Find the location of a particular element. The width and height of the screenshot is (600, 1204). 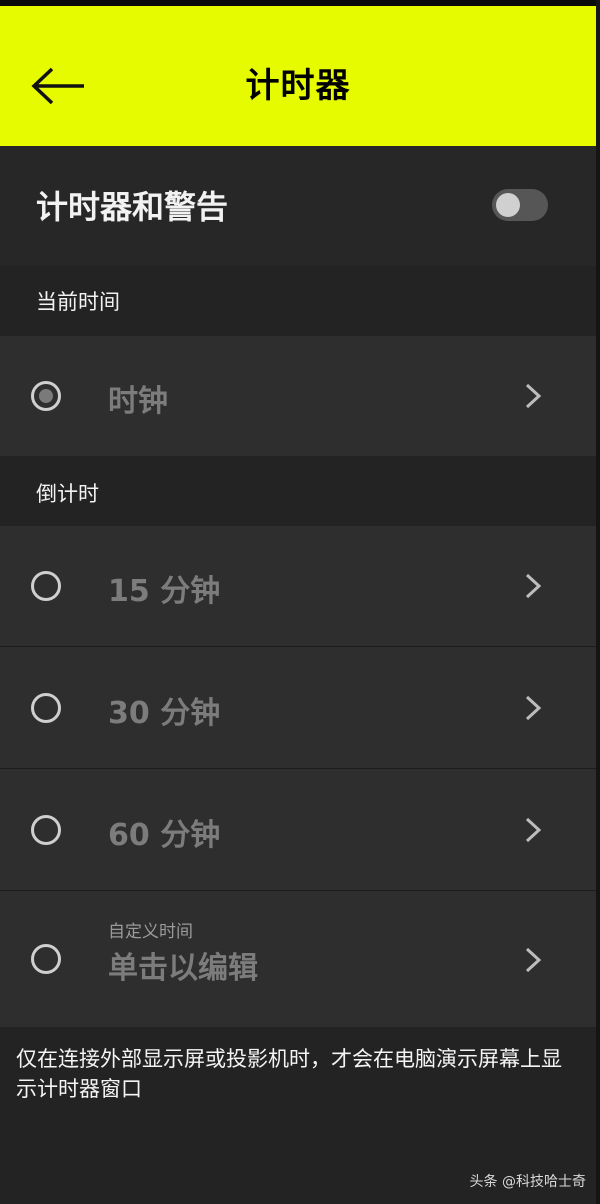

option-custom-time: 自定义时间 单击以编辑 is located at coordinates (298, 959).